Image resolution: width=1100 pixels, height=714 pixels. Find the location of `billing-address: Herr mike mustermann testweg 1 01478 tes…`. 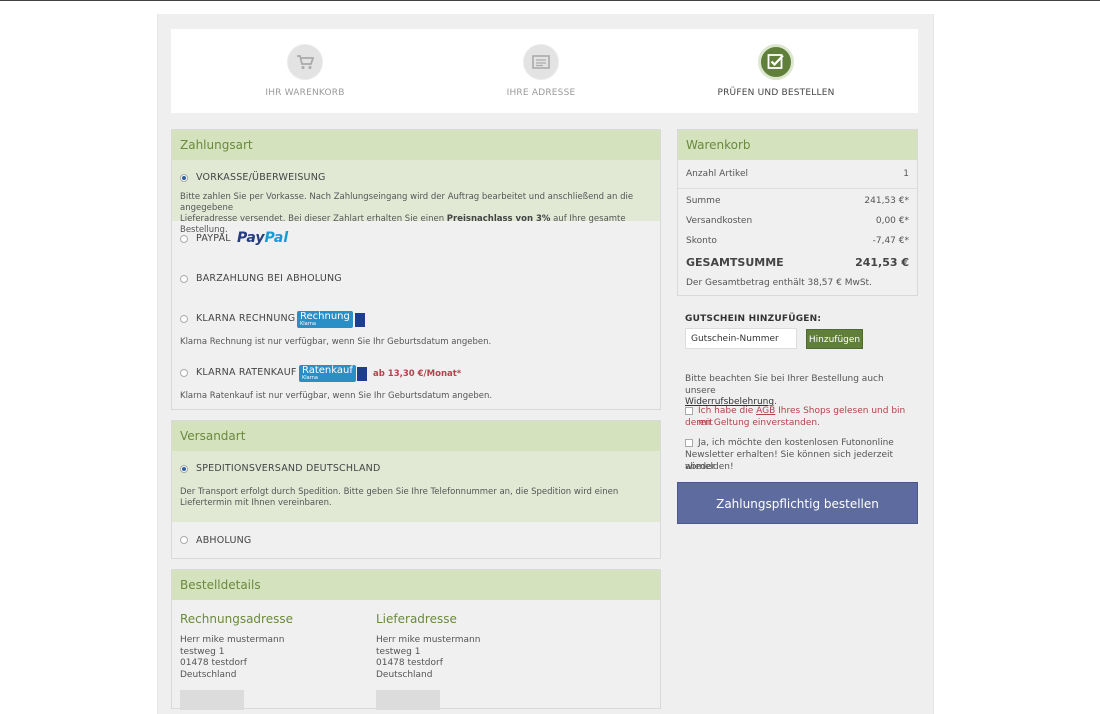

billing-address: Herr mike mustermann testweg 1 01478 tes… is located at coordinates (232, 658).